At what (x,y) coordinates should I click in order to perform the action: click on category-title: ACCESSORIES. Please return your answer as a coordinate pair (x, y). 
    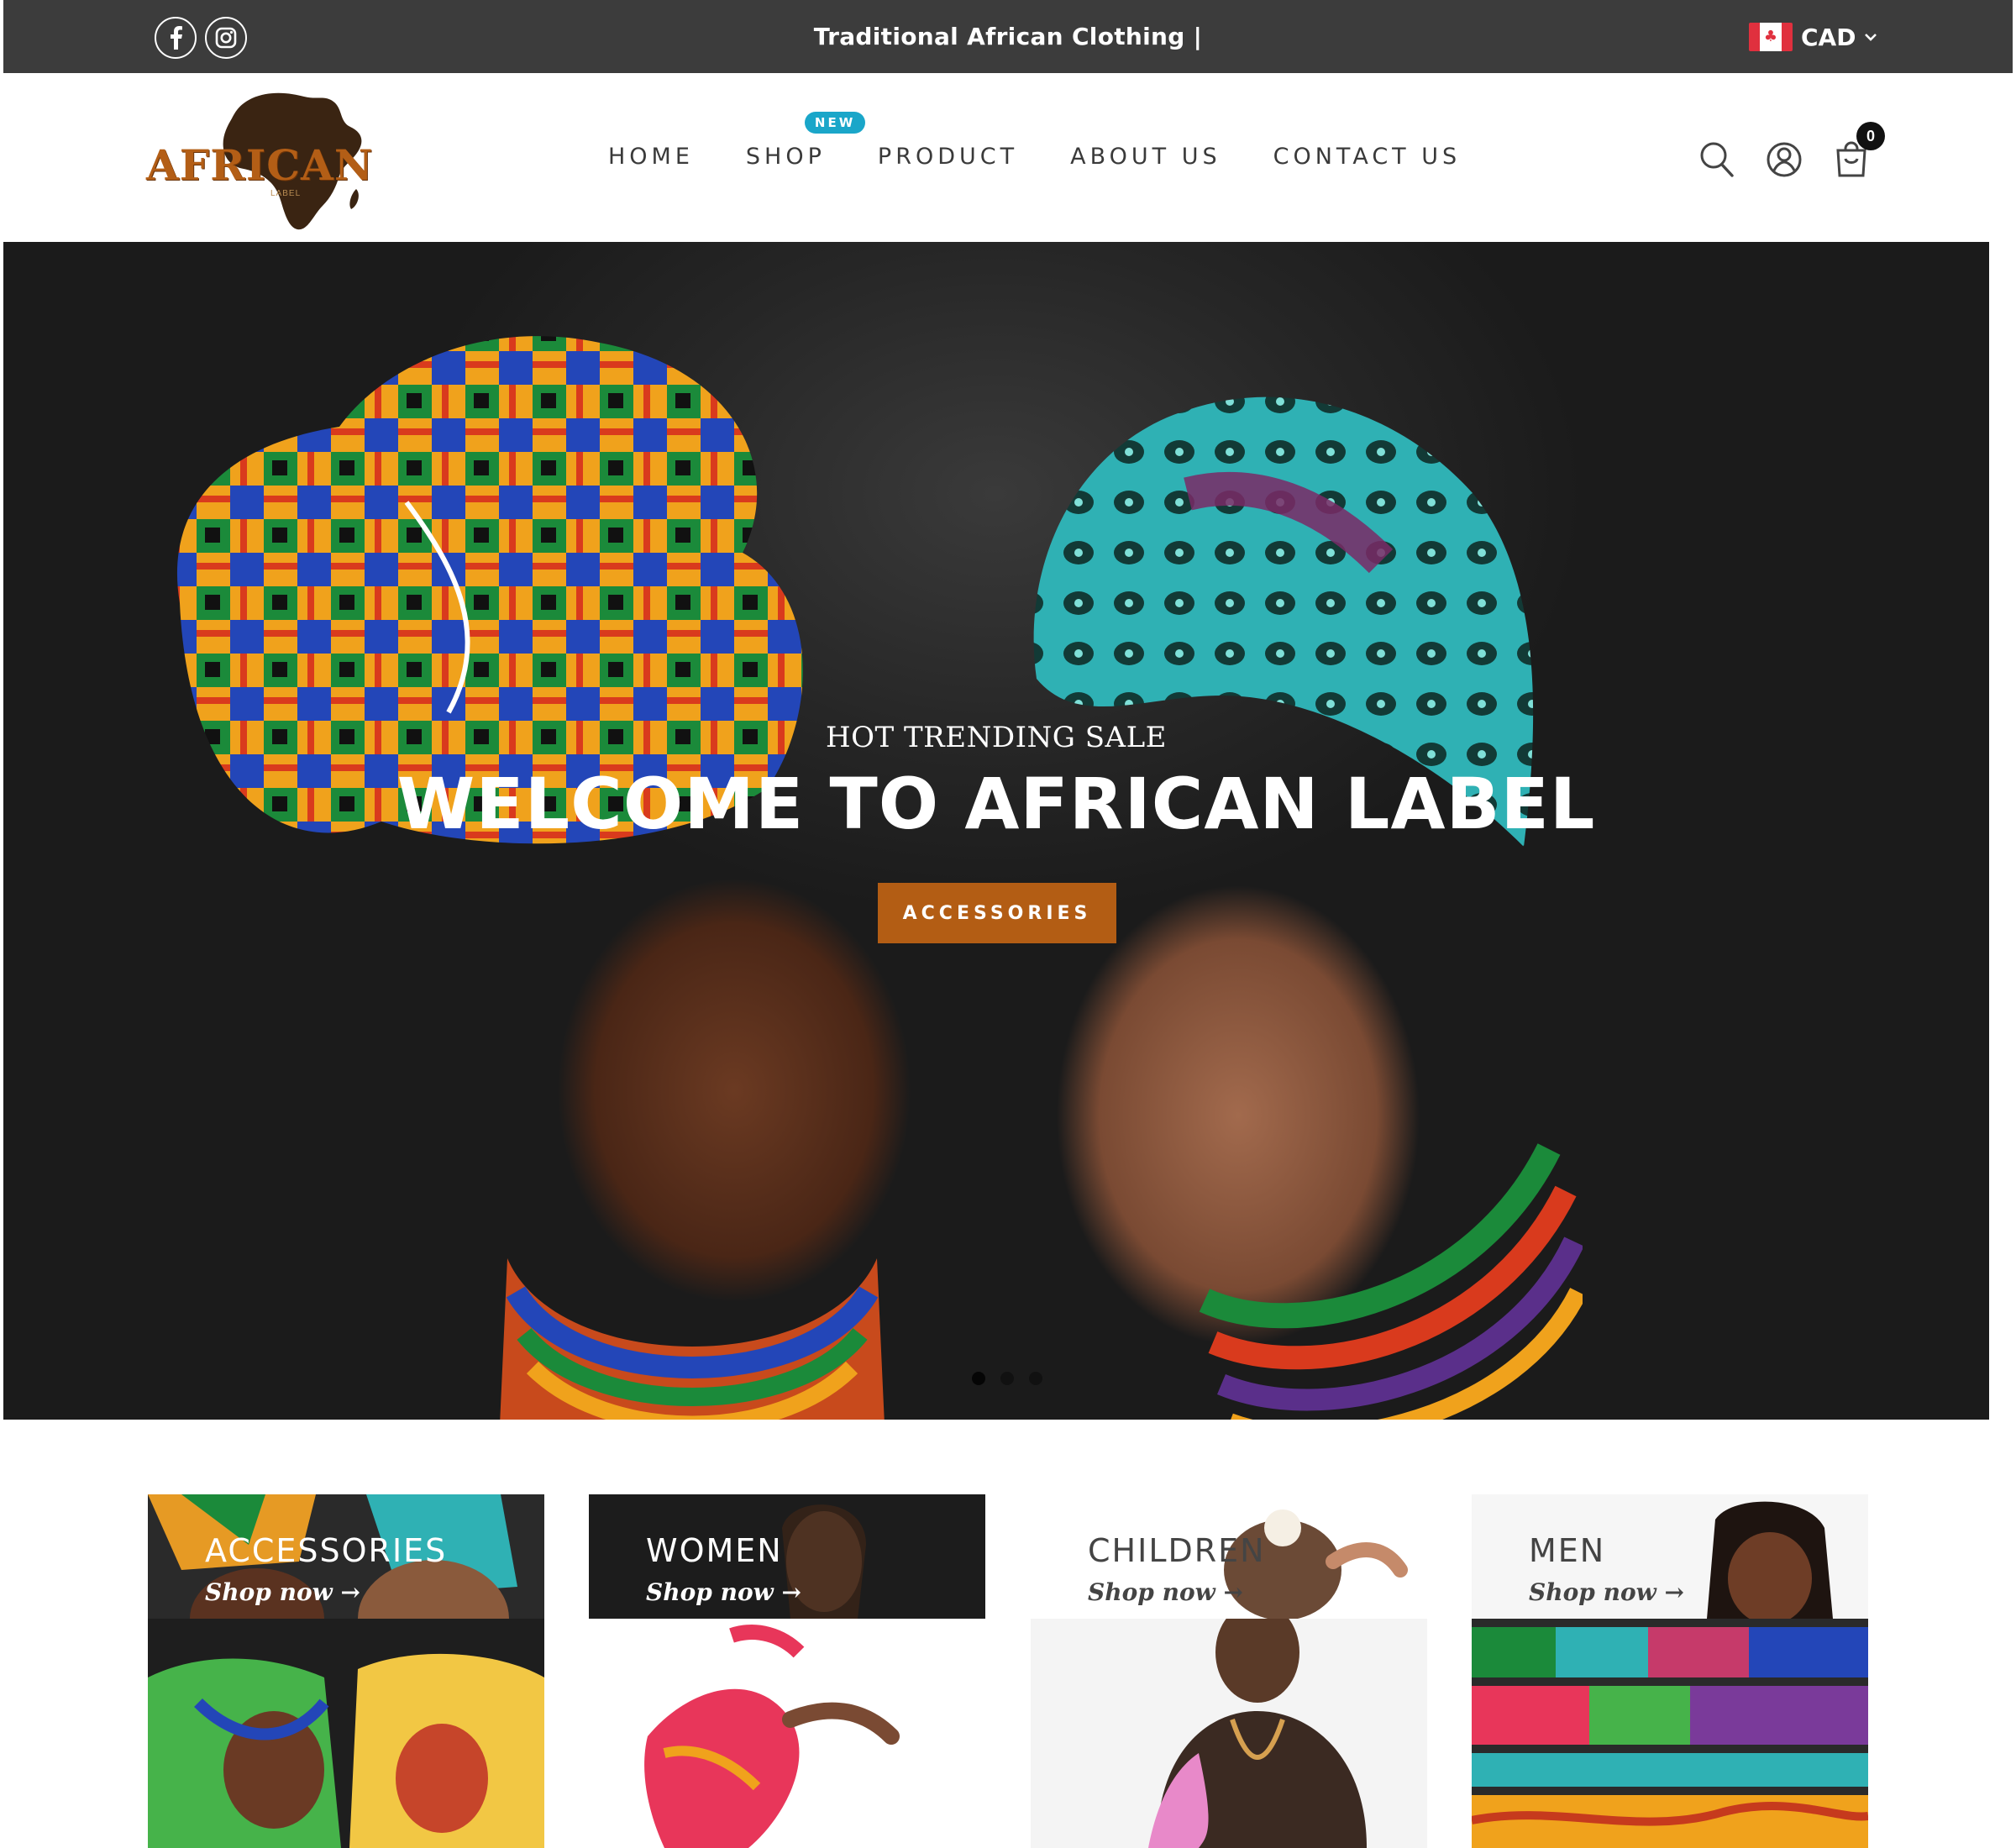
    Looking at the image, I should click on (326, 1550).